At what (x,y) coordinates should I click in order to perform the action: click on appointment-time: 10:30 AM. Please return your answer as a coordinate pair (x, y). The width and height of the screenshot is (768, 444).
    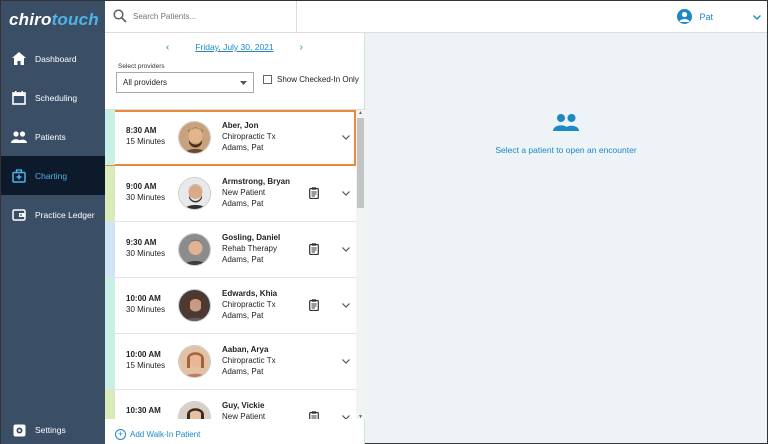
    Looking at the image, I should click on (143, 410).